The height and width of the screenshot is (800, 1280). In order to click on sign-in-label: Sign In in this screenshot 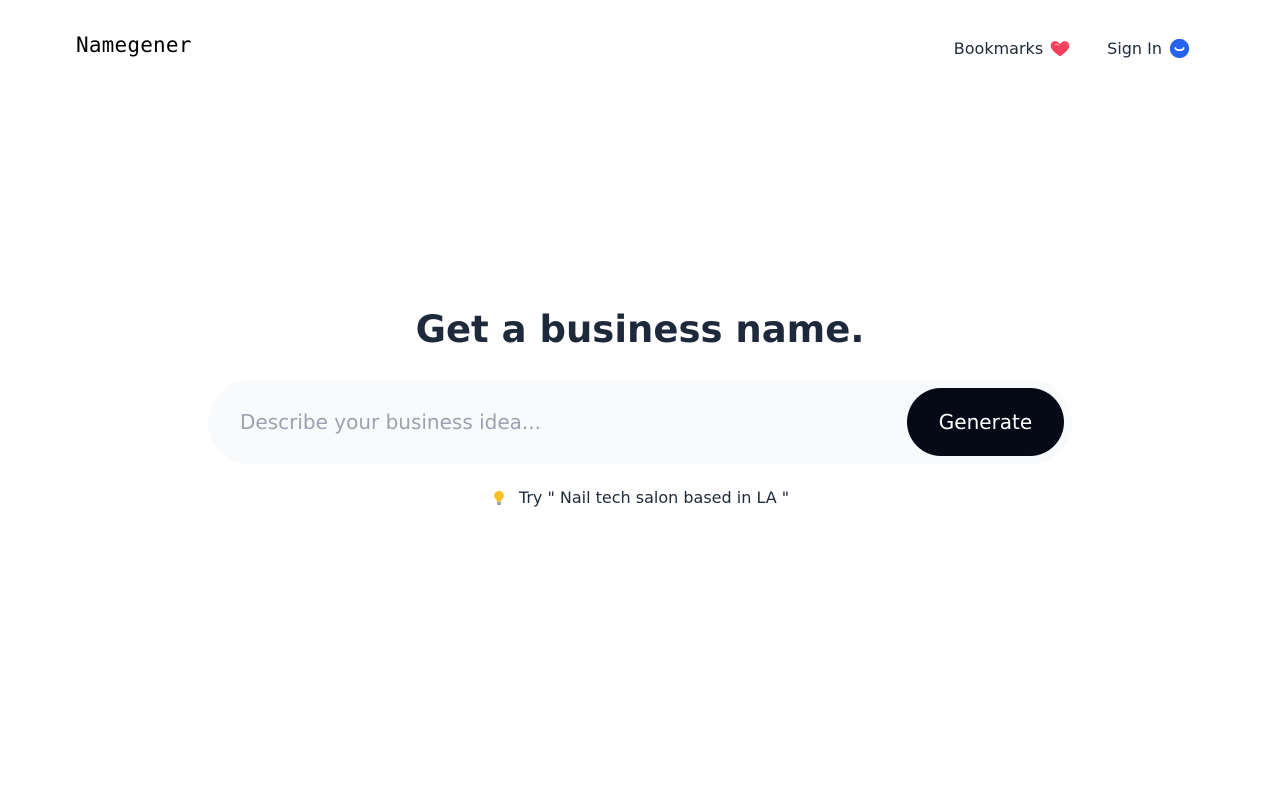, I will do `click(1134, 48)`.